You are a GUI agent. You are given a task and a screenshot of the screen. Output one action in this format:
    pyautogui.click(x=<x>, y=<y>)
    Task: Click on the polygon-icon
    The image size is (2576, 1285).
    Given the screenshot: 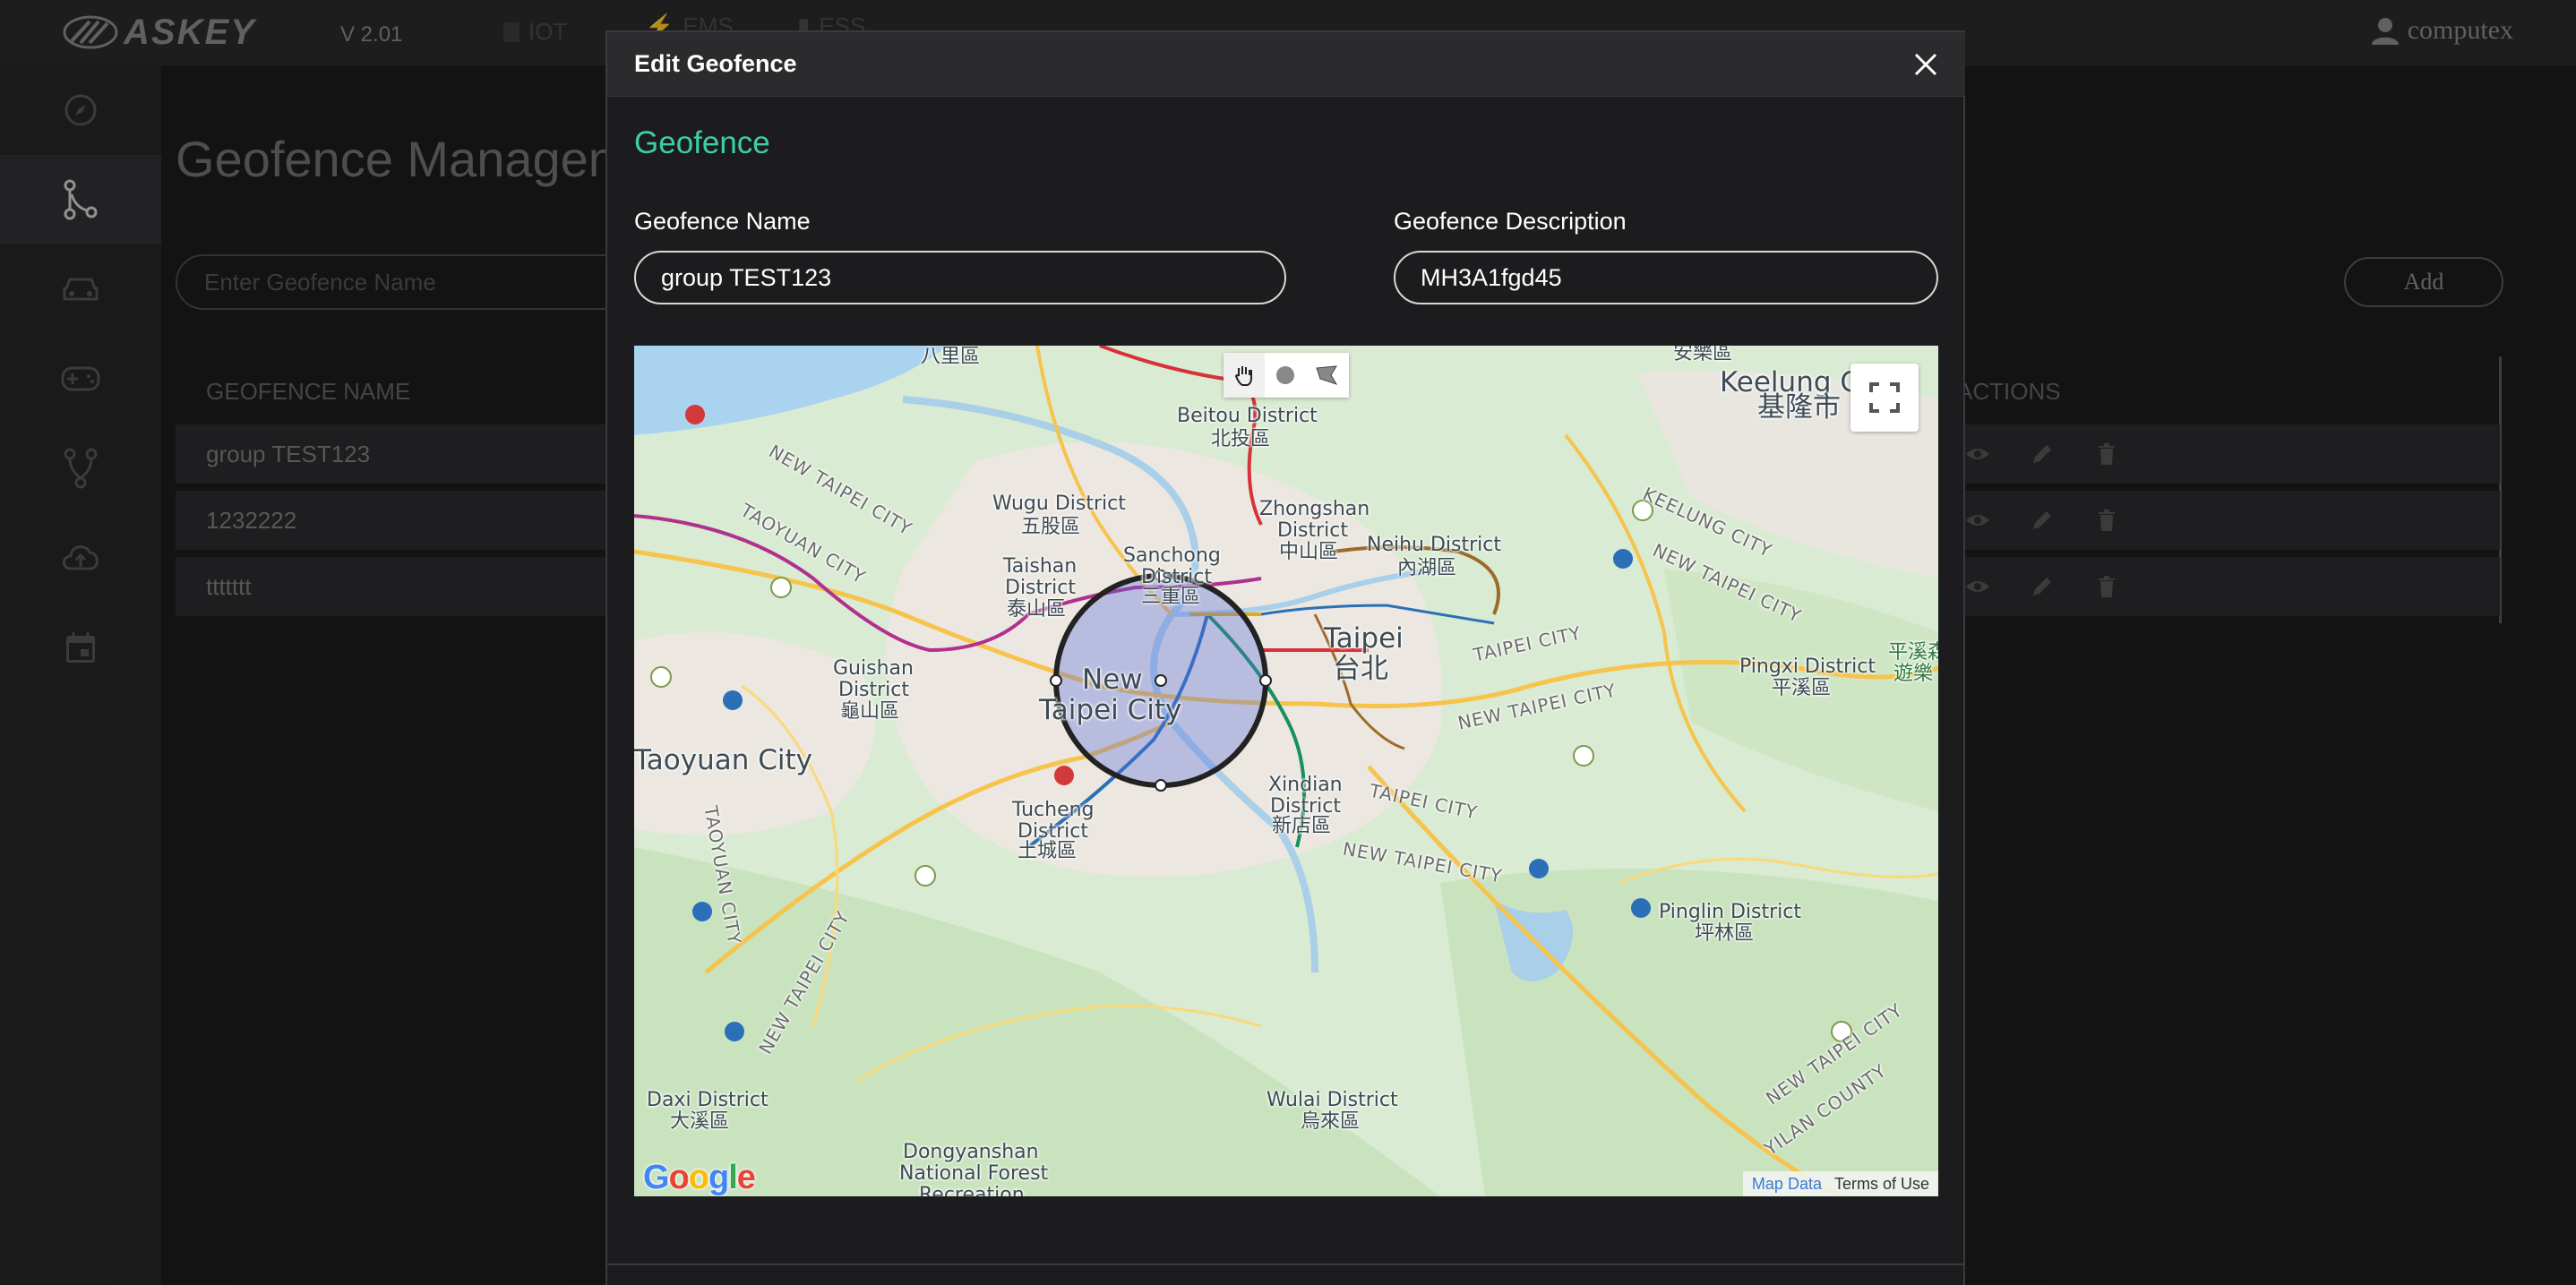 What is the action you would take?
    pyautogui.click(x=1327, y=375)
    